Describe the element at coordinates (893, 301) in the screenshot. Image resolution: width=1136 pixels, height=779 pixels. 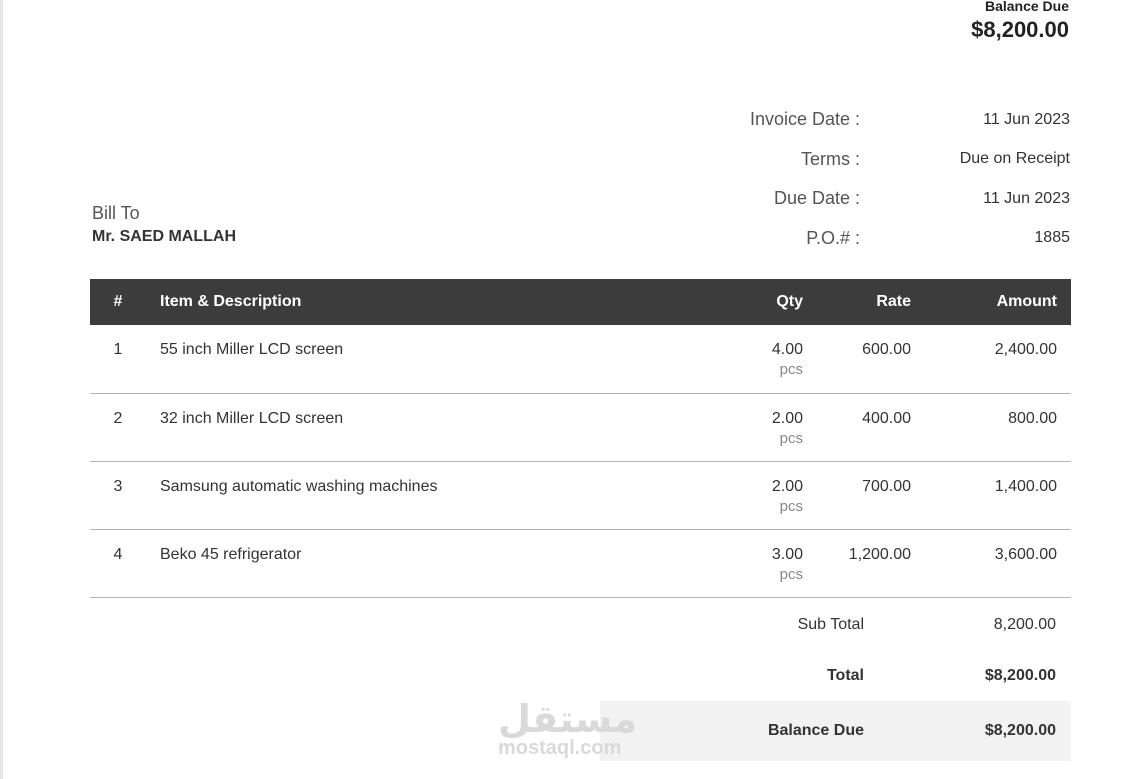
I see `header-rate: Rate` at that location.